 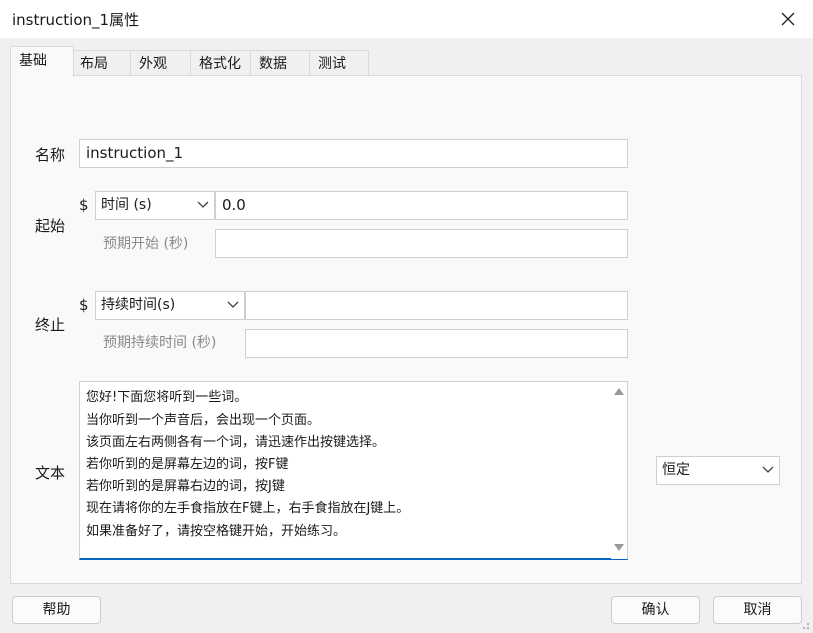 What do you see at coordinates (167, 397) in the screenshot?
I see `text-line: 您好!下面您将听到一些词。` at bounding box center [167, 397].